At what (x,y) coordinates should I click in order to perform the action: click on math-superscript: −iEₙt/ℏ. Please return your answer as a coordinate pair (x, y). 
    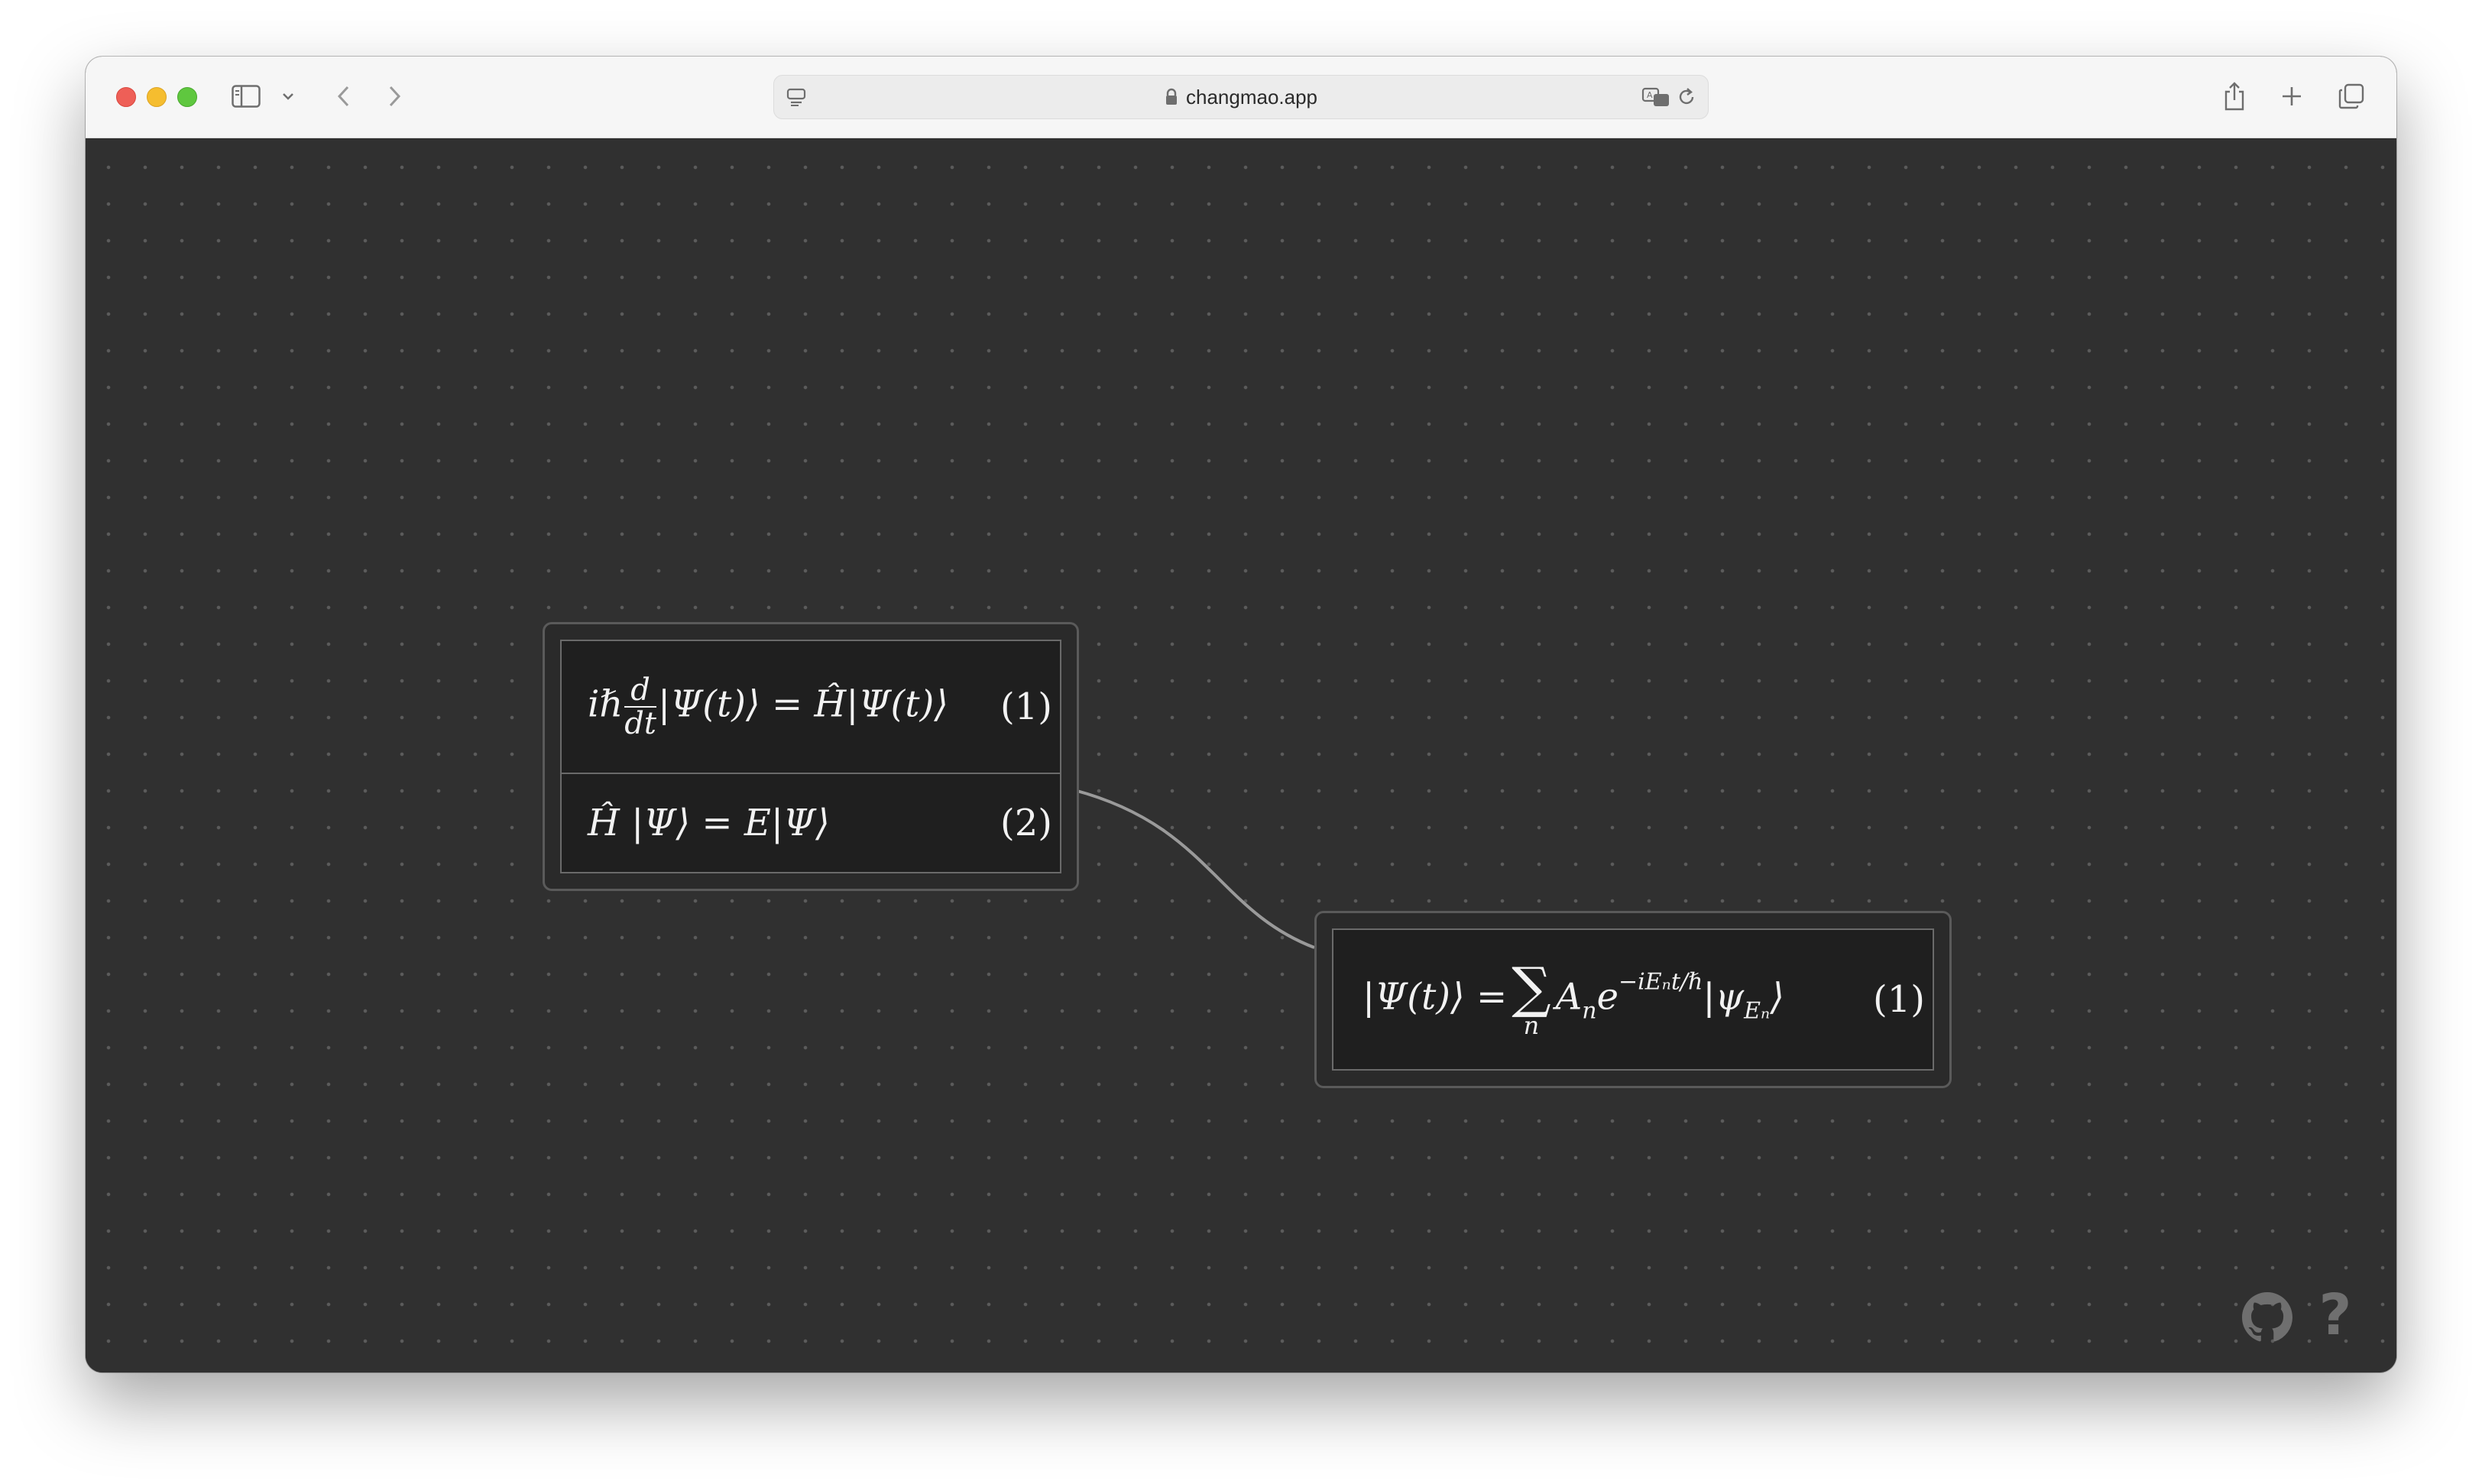
    Looking at the image, I should click on (1660, 982).